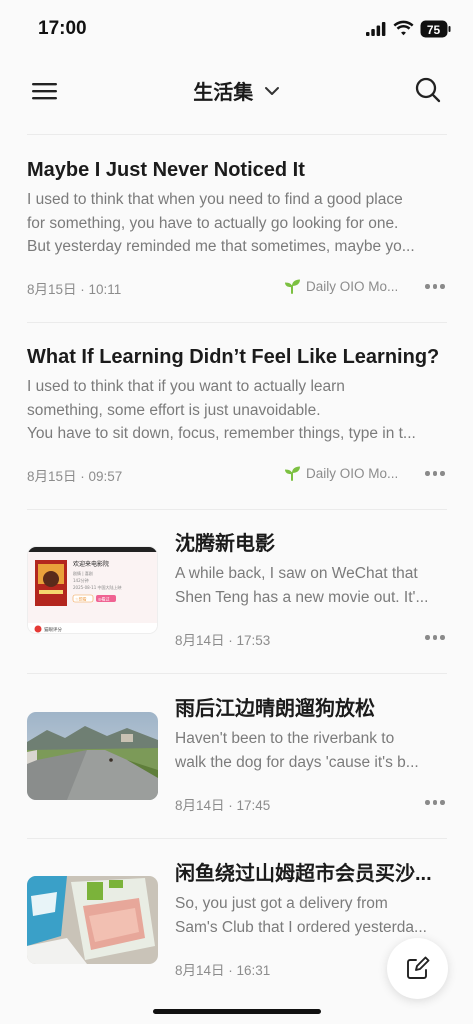 The width and height of the screenshot is (473, 1024). What do you see at coordinates (81, 580) in the screenshot?
I see `thumb-duration: 142分钟` at bounding box center [81, 580].